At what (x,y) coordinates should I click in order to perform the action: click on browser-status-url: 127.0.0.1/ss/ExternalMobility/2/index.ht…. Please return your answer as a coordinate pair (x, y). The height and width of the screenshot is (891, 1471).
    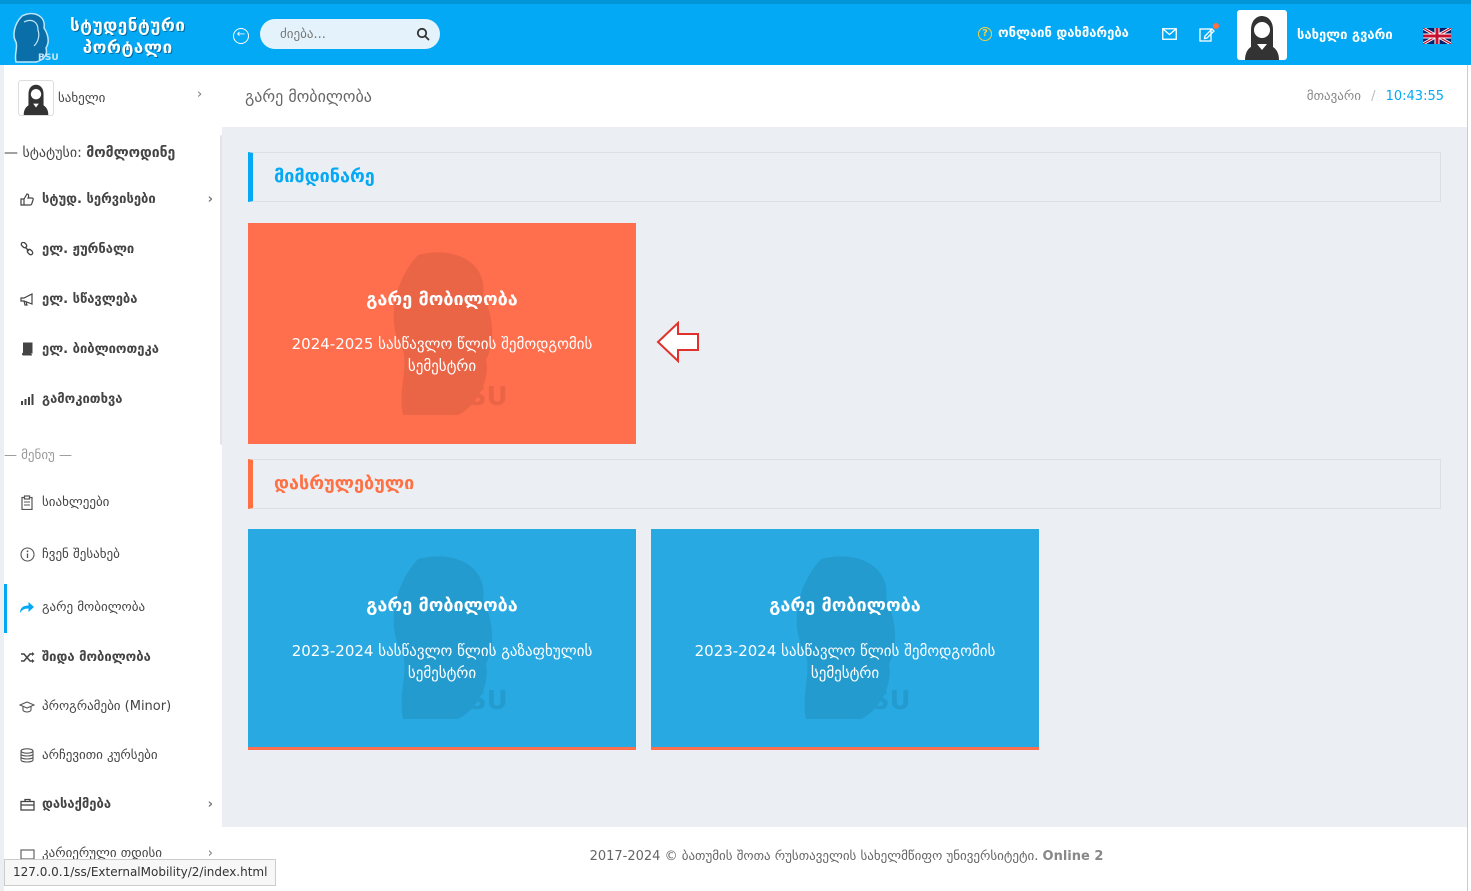
    Looking at the image, I should click on (140, 872).